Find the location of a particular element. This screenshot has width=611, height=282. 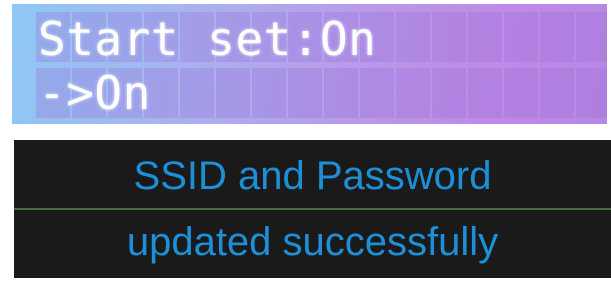

lcd-line-selection: ->On is located at coordinates (94, 93).